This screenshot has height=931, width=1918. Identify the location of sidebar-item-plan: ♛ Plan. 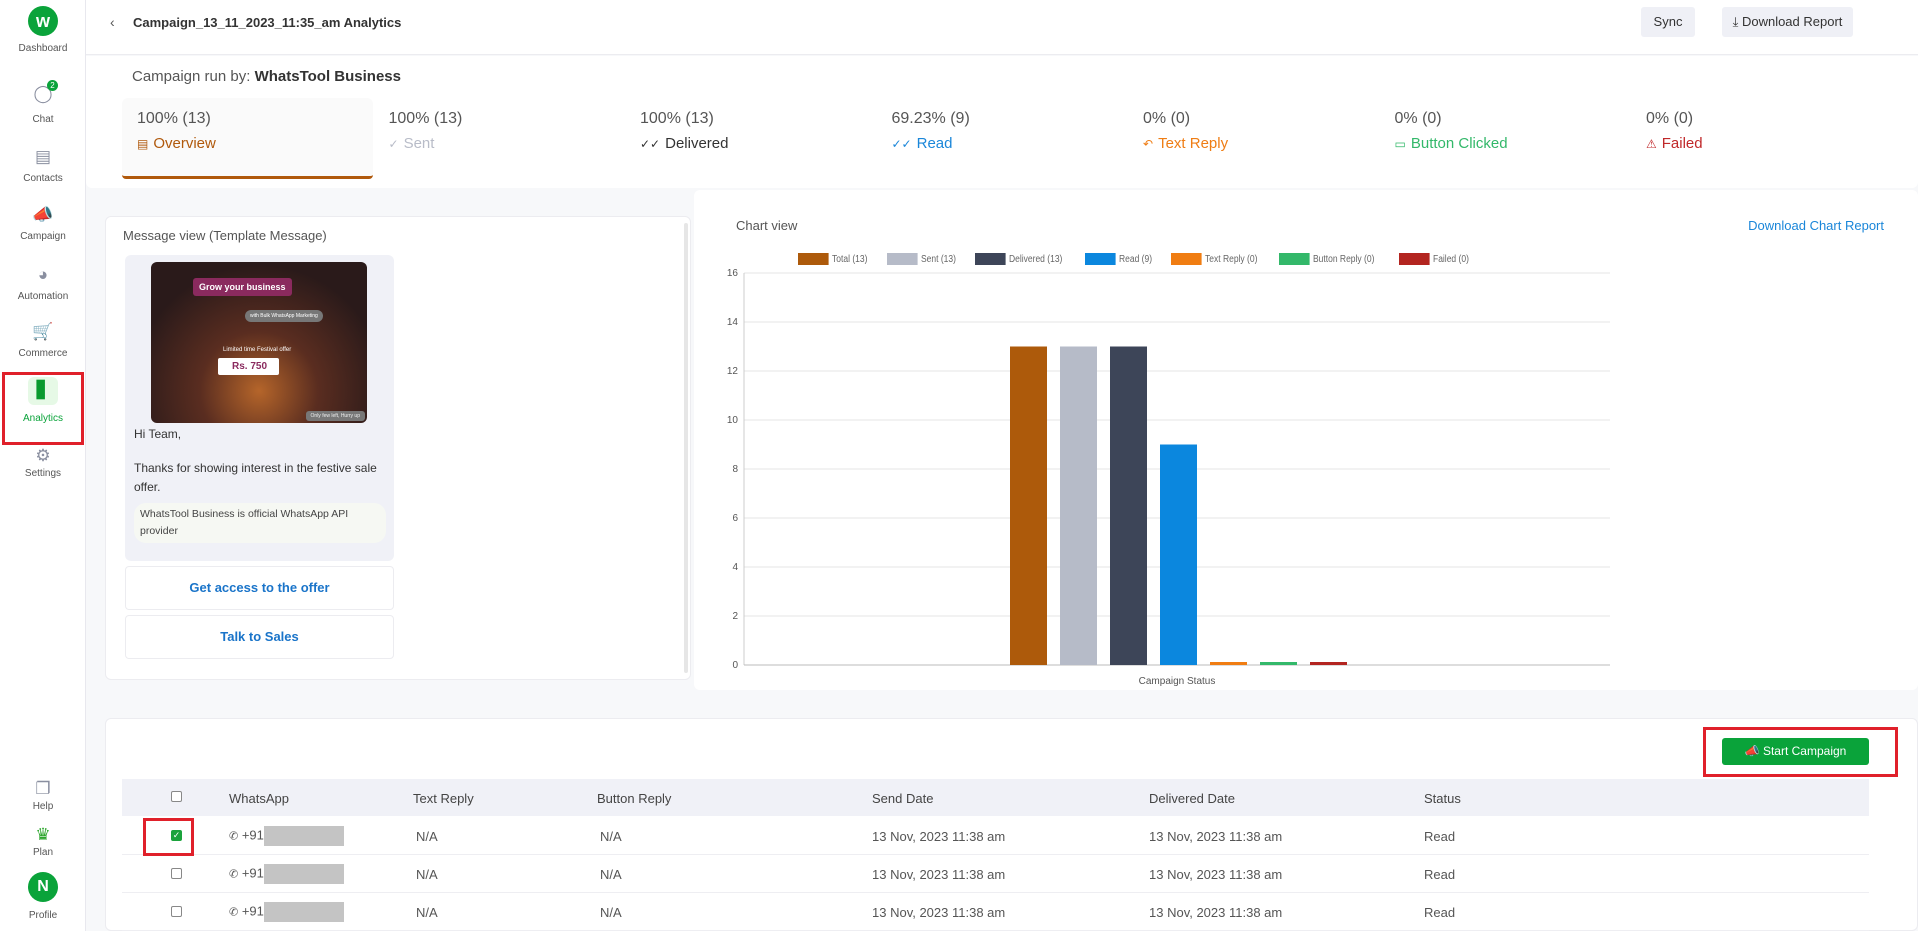
(43, 841).